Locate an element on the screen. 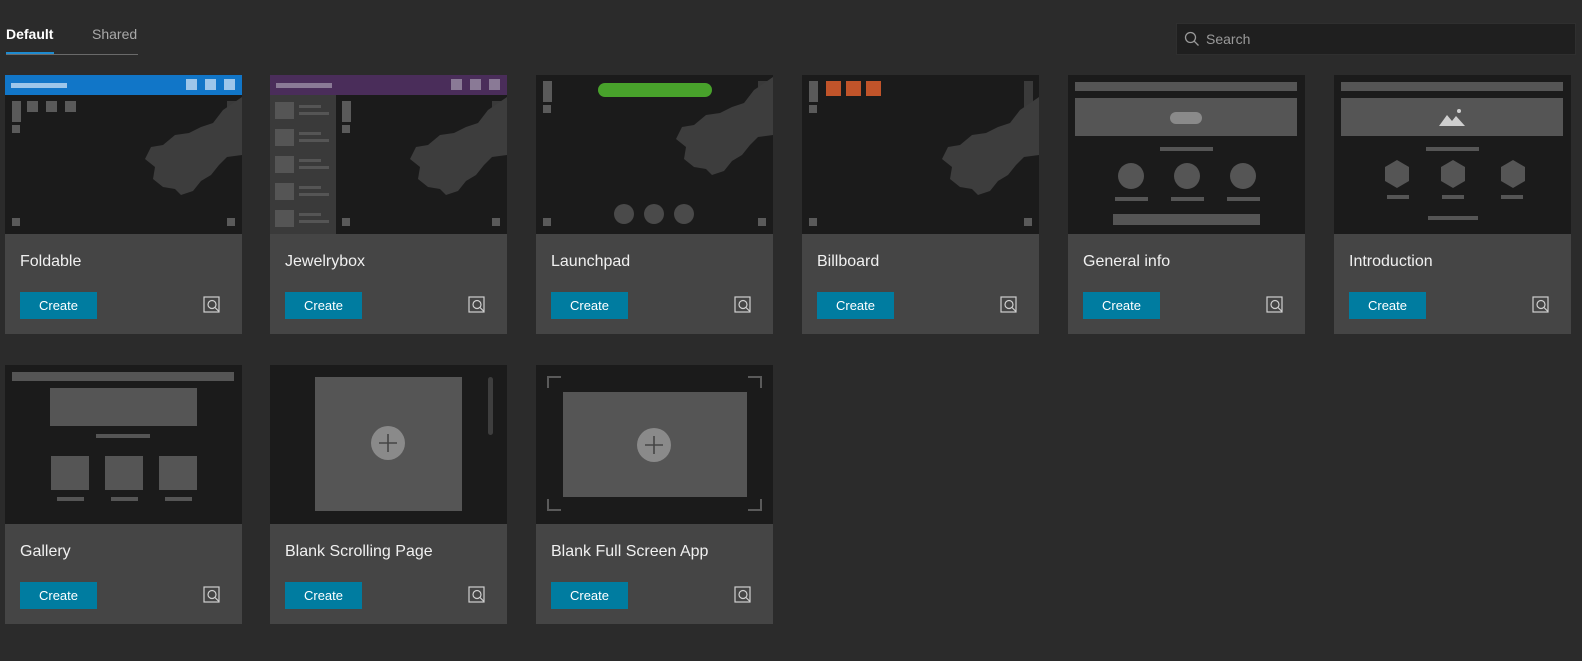 The image size is (1582, 661). tab-shared: Shared is located at coordinates (114, 38).